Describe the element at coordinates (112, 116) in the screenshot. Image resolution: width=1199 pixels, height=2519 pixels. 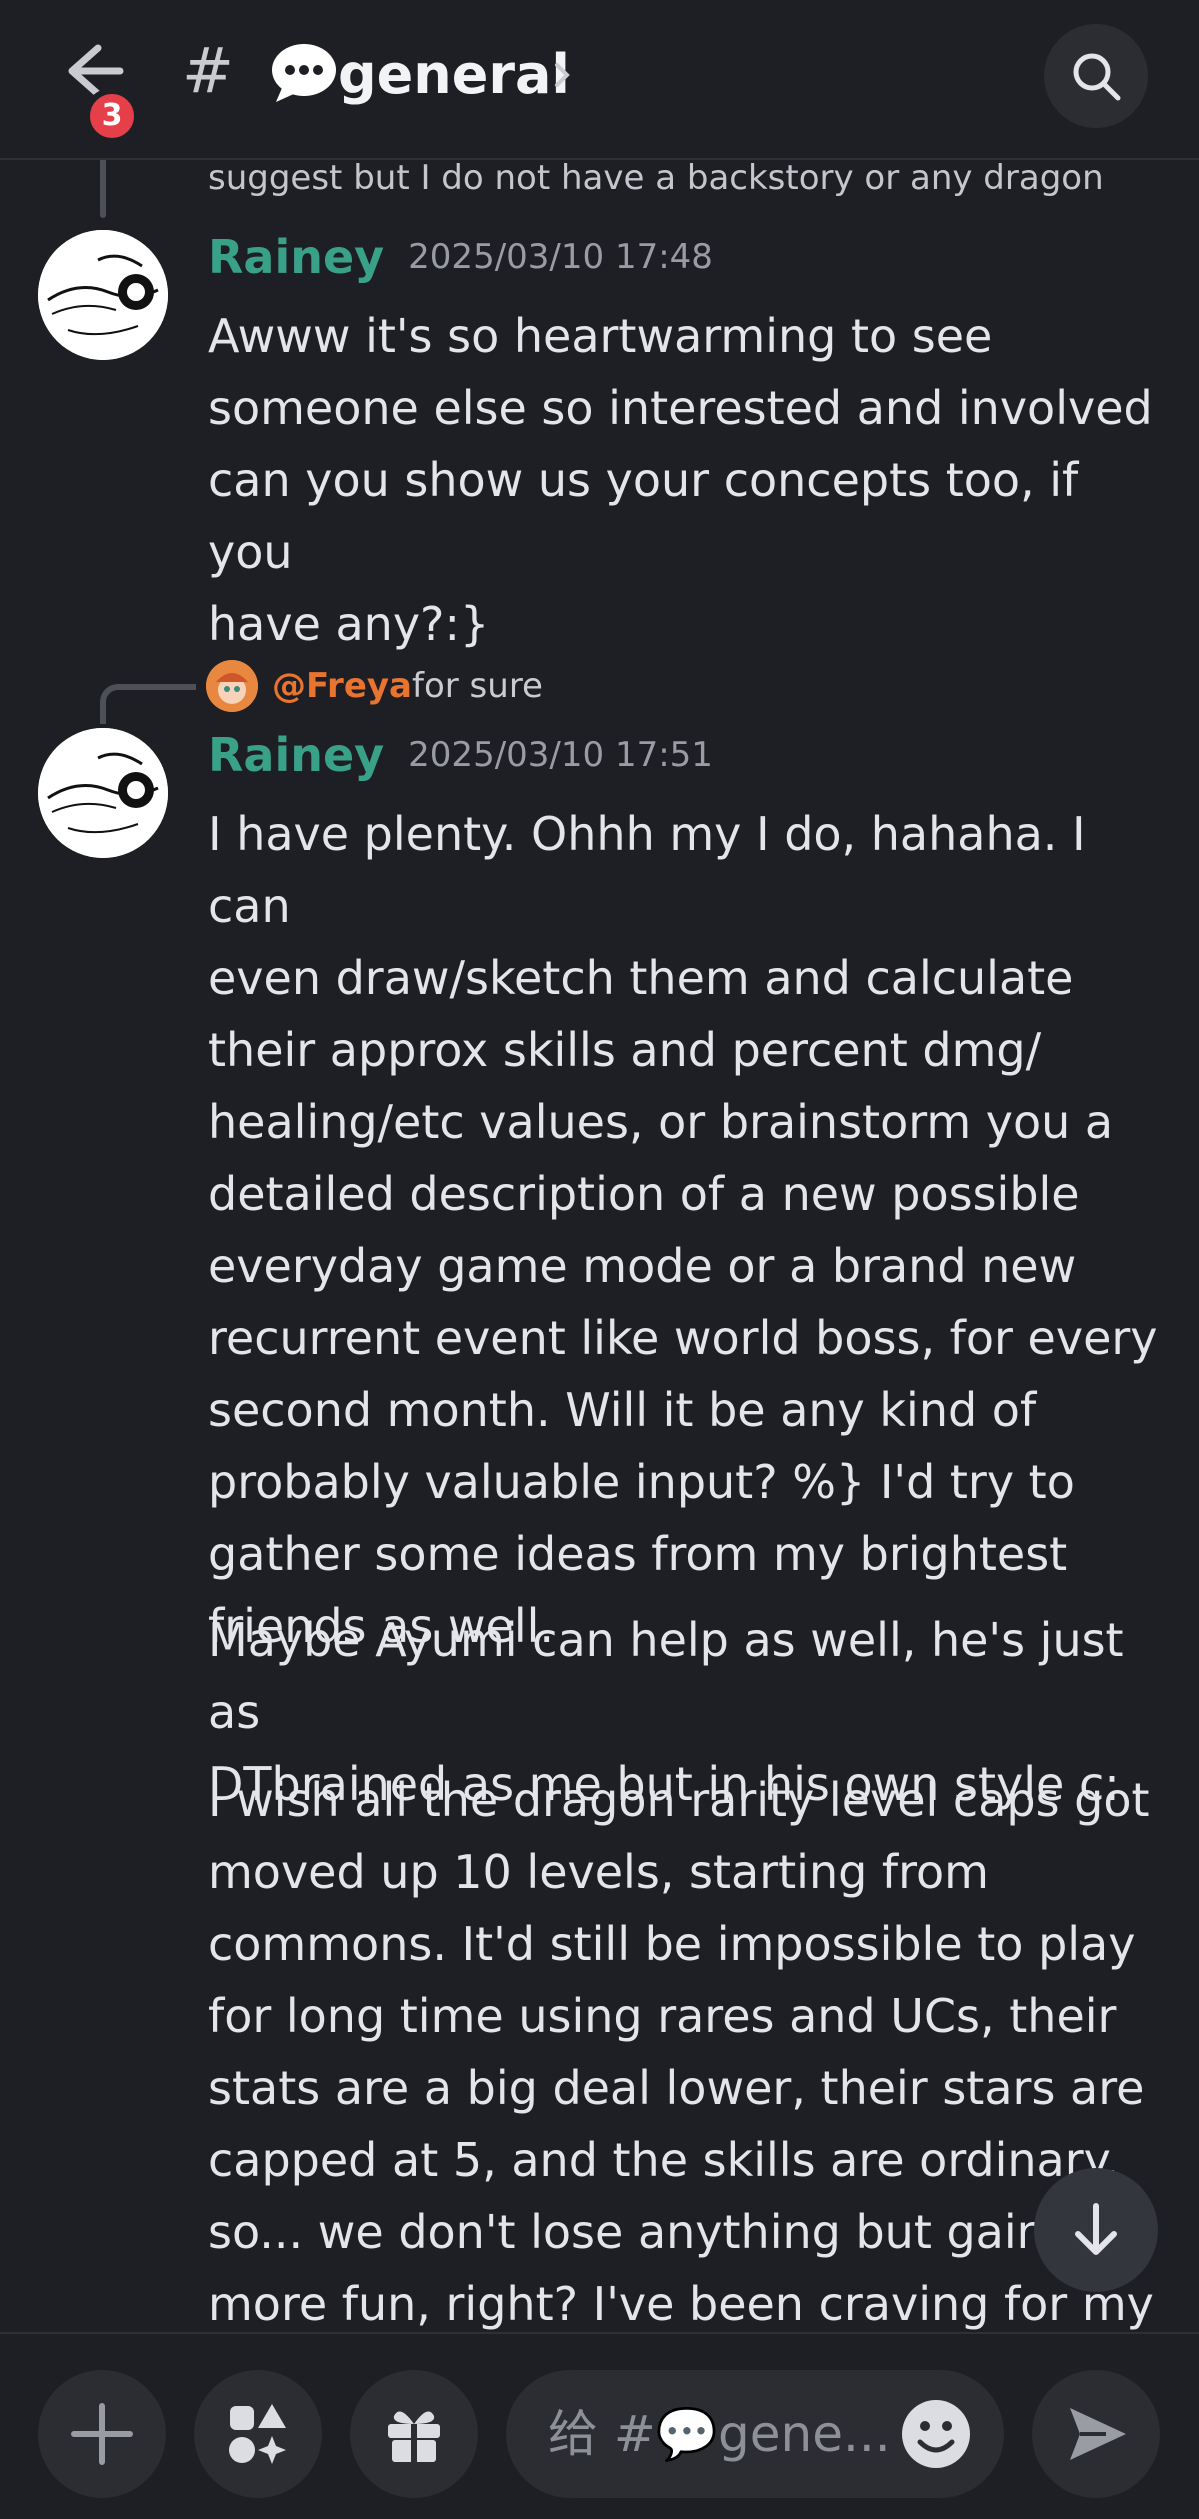
I see `unread-badge: 3` at that location.